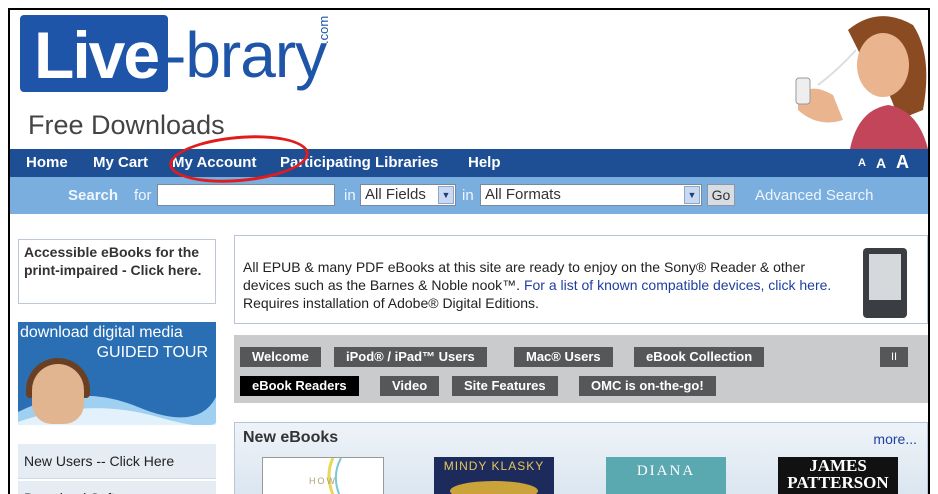 This screenshot has width=938, height=494. What do you see at coordinates (410, 357) in the screenshot?
I see `tab-ipod-ipad-users: iPod® / iPad™ Users` at bounding box center [410, 357].